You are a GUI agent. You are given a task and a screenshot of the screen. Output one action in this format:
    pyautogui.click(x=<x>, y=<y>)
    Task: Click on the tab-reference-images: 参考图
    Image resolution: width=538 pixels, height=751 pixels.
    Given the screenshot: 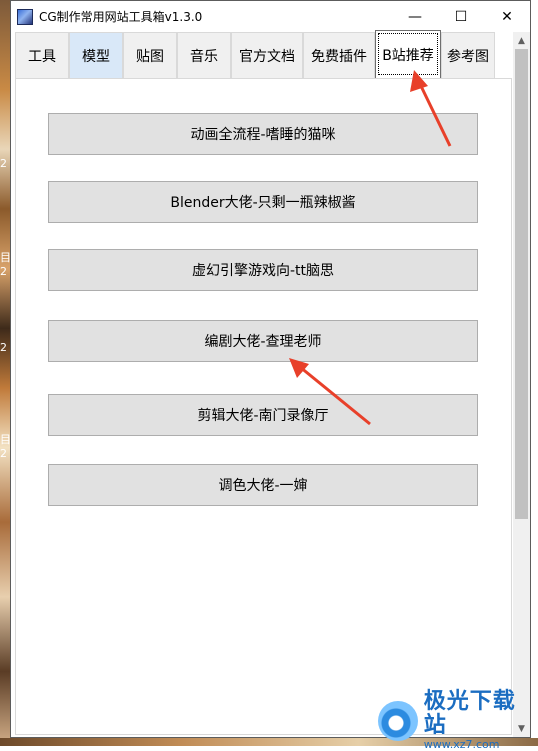 What is the action you would take?
    pyautogui.click(x=468, y=55)
    